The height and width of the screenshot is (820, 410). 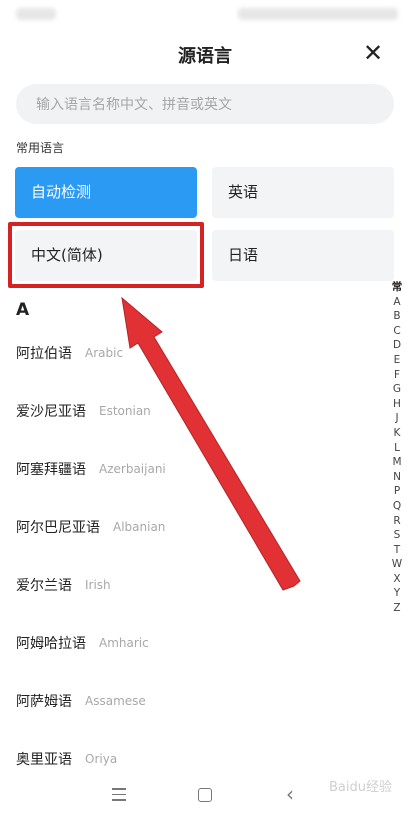 What do you see at coordinates (23, 310) in the screenshot?
I see `section-letter: A` at bounding box center [23, 310].